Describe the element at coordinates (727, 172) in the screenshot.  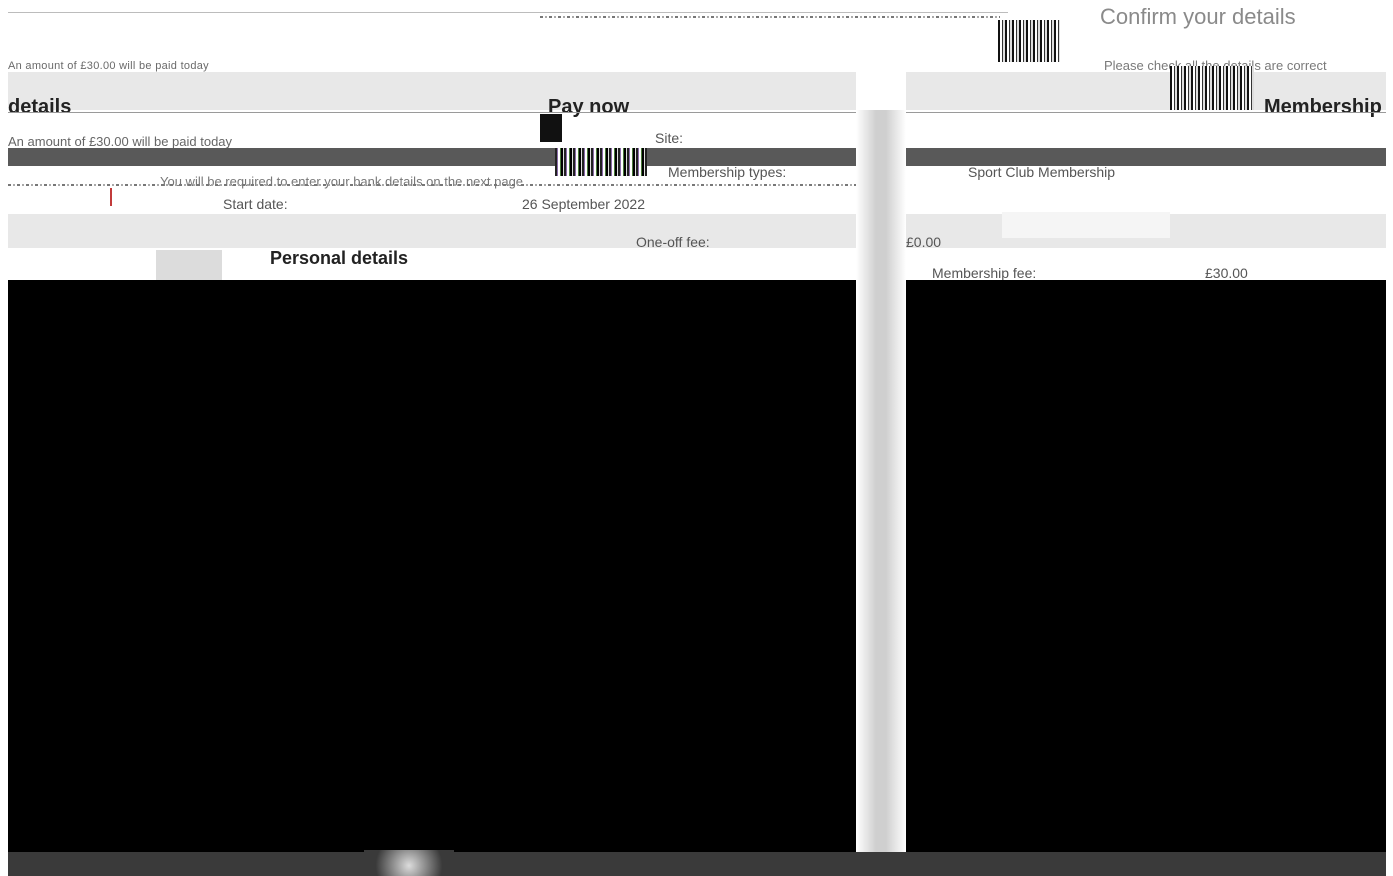
I see `membership-types-label: Membership types:` at that location.